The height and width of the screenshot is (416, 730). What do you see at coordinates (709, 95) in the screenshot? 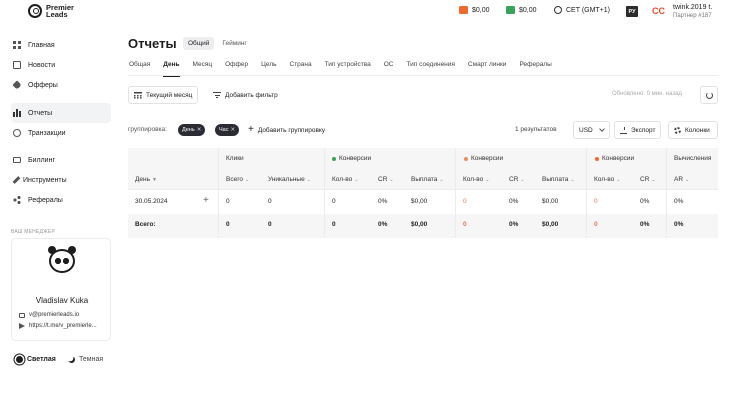
I see `refresh-button` at bounding box center [709, 95].